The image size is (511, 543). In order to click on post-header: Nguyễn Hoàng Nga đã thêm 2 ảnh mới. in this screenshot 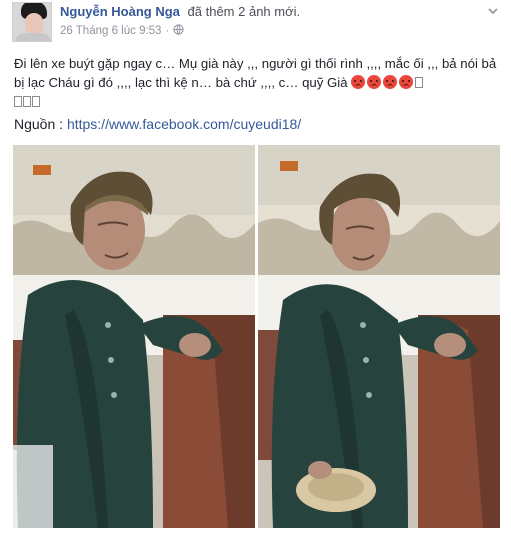, I will do `click(180, 11)`.